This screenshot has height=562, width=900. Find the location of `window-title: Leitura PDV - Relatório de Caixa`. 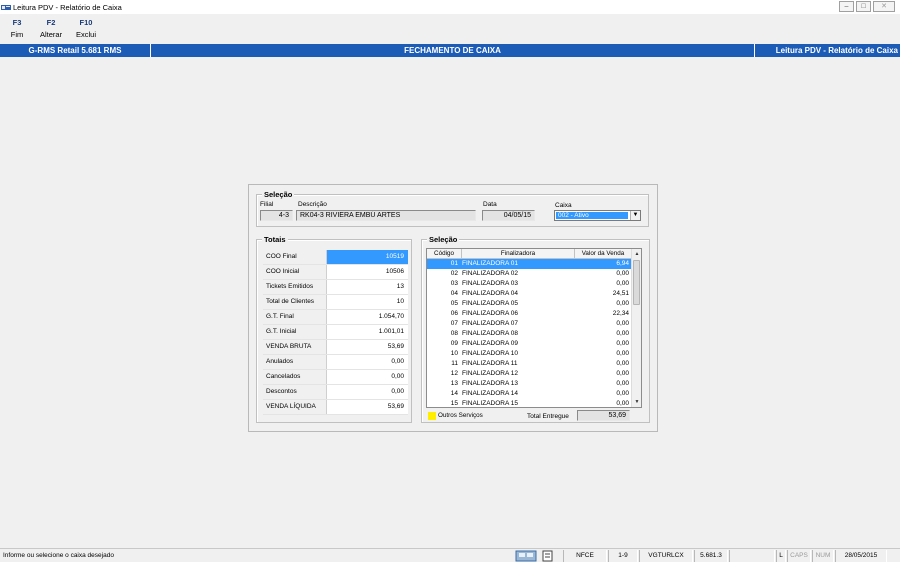

window-title: Leitura PDV - Relatório de Caixa is located at coordinates (67, 7).